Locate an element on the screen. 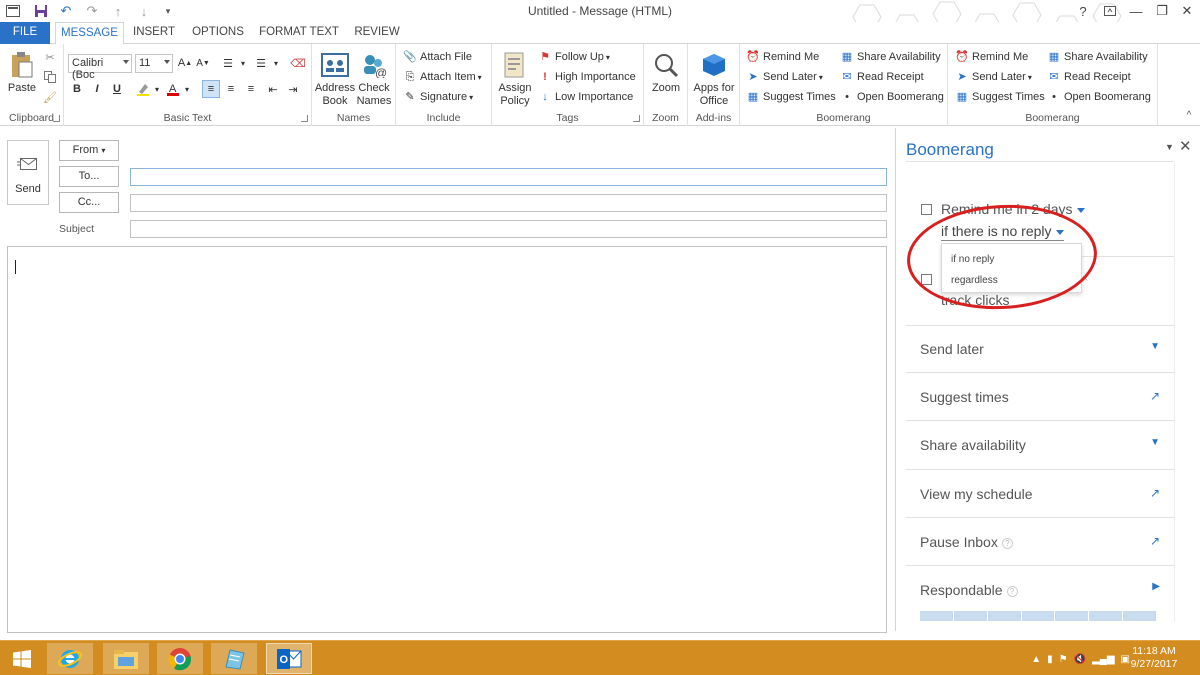 This screenshot has height=675, width=1200. chrome-icon is located at coordinates (180, 658).